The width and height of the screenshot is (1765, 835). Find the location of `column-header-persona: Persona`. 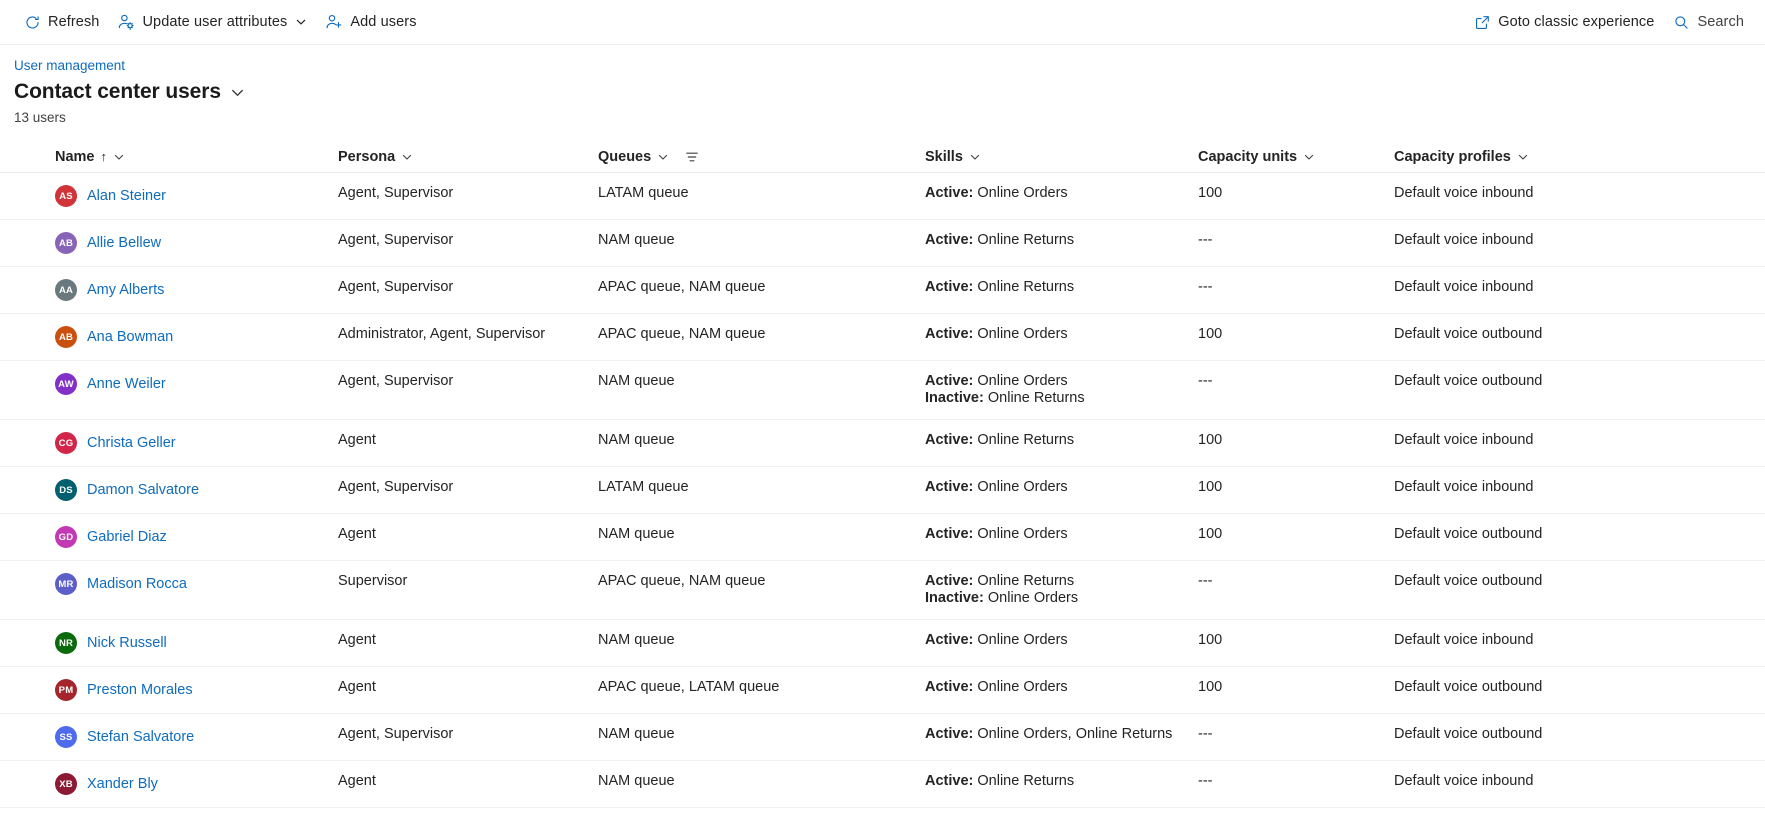

column-header-persona: Persona is located at coordinates (468, 157).